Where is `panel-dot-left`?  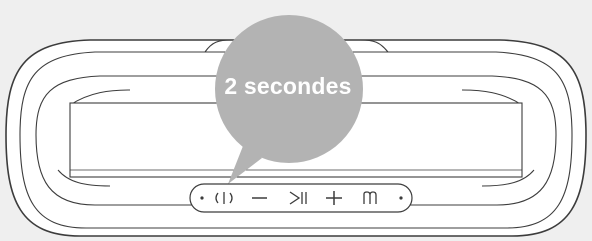 panel-dot-left is located at coordinates (202, 198).